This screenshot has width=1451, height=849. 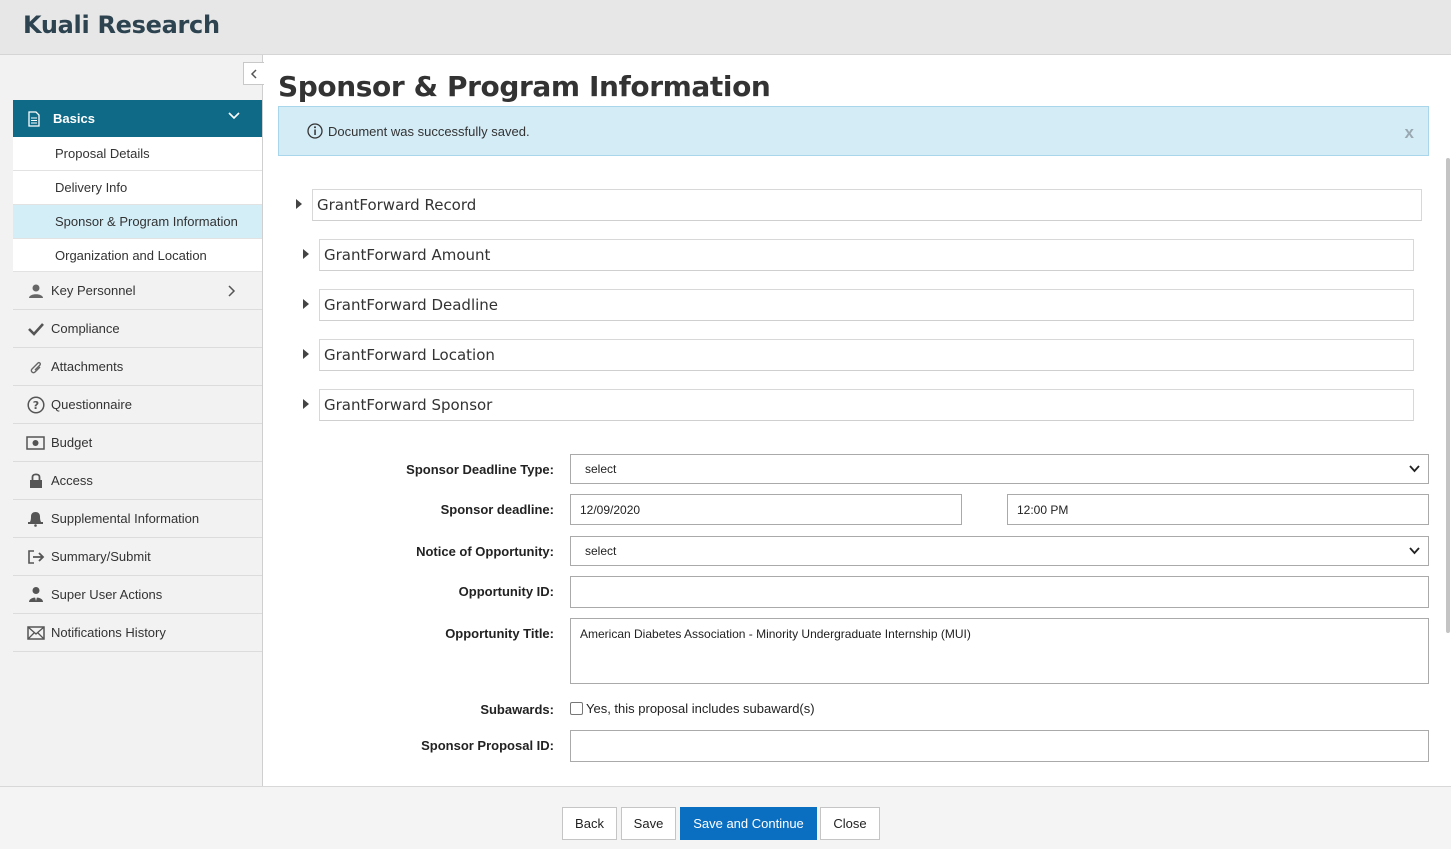 What do you see at coordinates (107, 594) in the screenshot?
I see `sidebar-item-label: Super User Actions` at bounding box center [107, 594].